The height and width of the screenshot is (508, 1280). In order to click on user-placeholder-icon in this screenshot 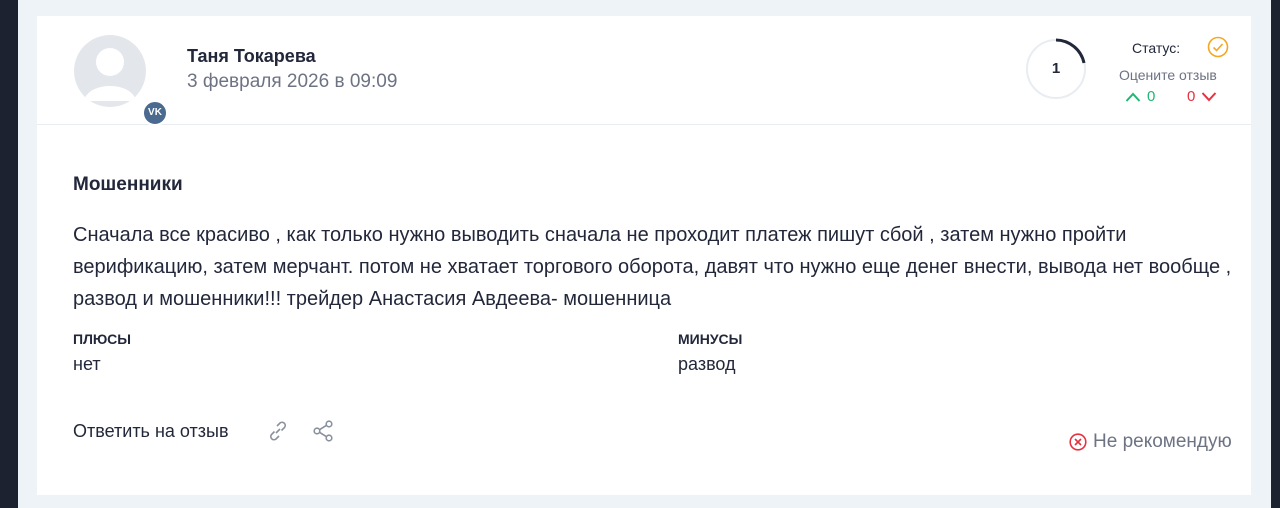, I will do `click(110, 74)`.